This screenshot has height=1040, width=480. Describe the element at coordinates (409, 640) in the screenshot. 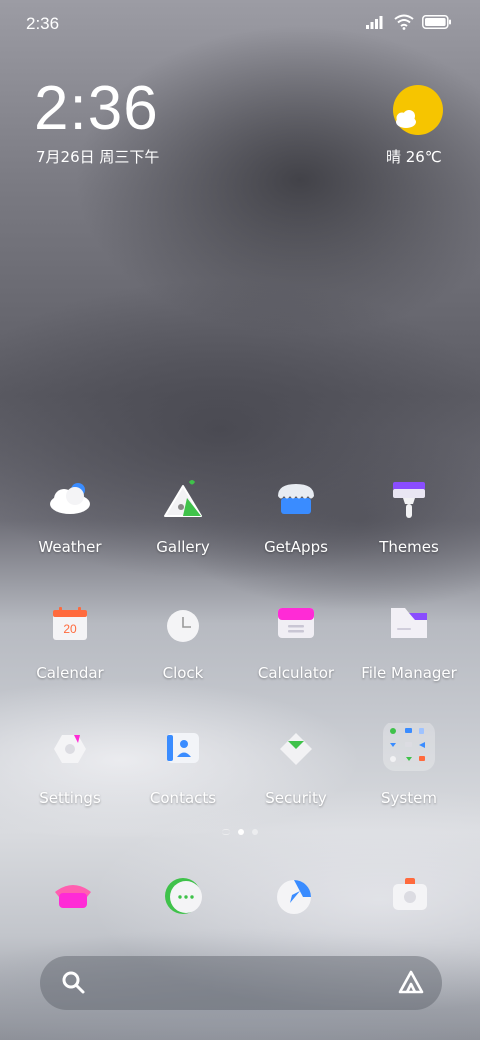

I see `app-file-manager: File Manager` at that location.